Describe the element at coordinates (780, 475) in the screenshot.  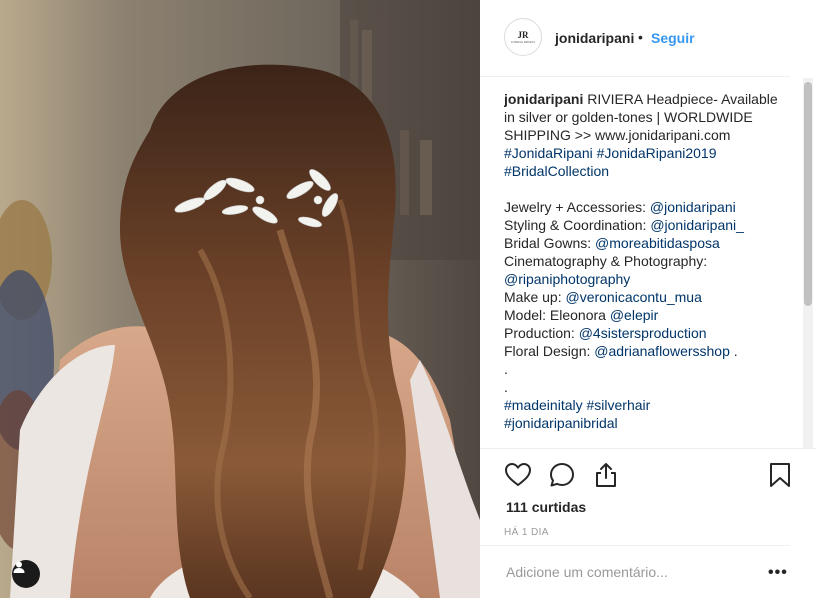
I see `bookmark-icon` at that location.